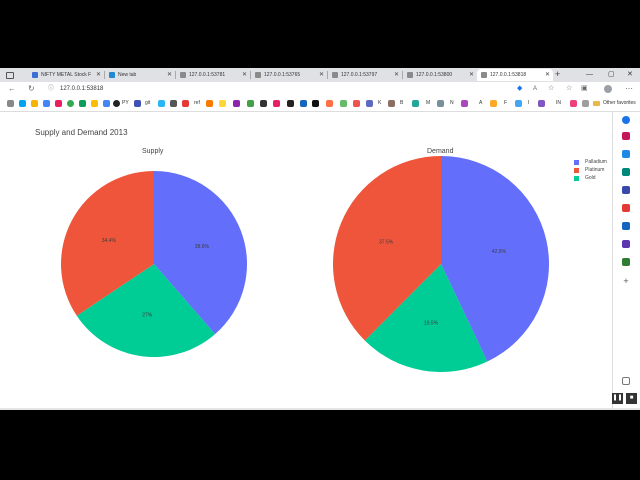 This screenshot has width=640, height=480. I want to click on legend-item-gold: Gold, so click(590, 178).